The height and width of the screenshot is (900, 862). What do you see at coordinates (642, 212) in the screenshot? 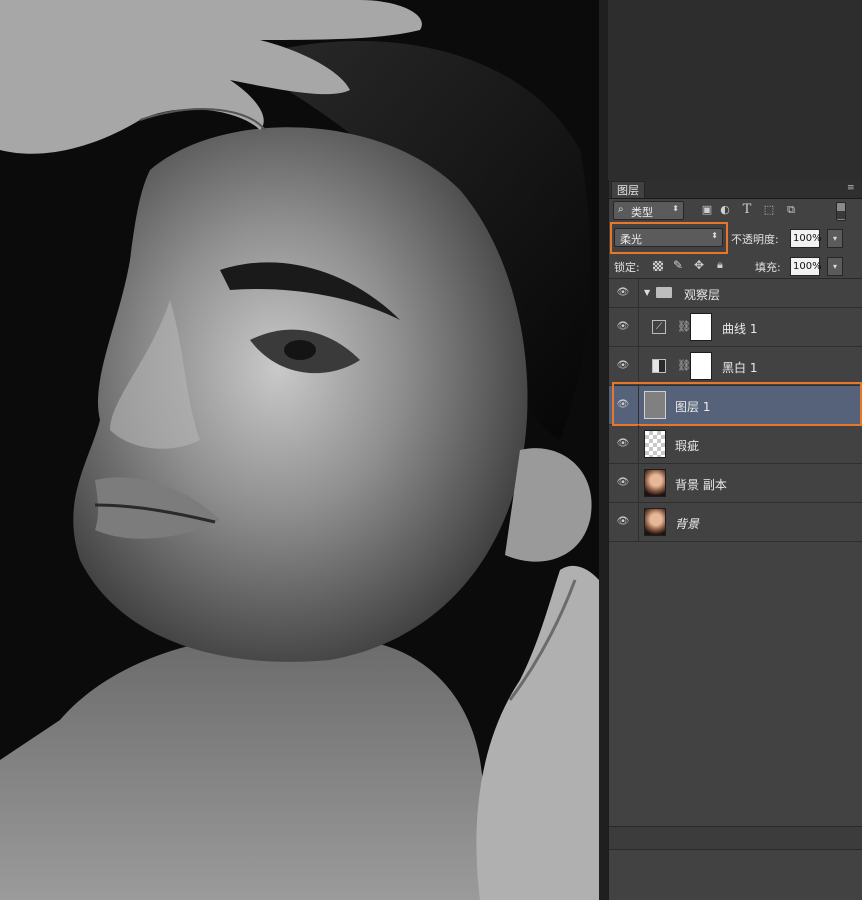
I see `layer-filter-label: 类型` at bounding box center [642, 212].